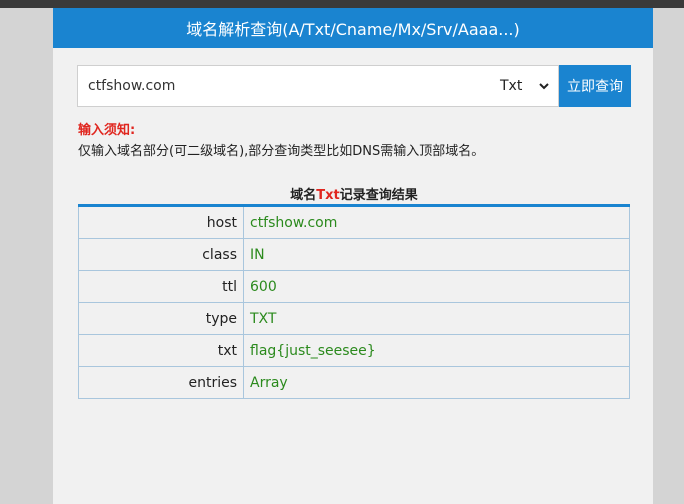  I want to click on record-type-selected: Txt, so click(511, 86).